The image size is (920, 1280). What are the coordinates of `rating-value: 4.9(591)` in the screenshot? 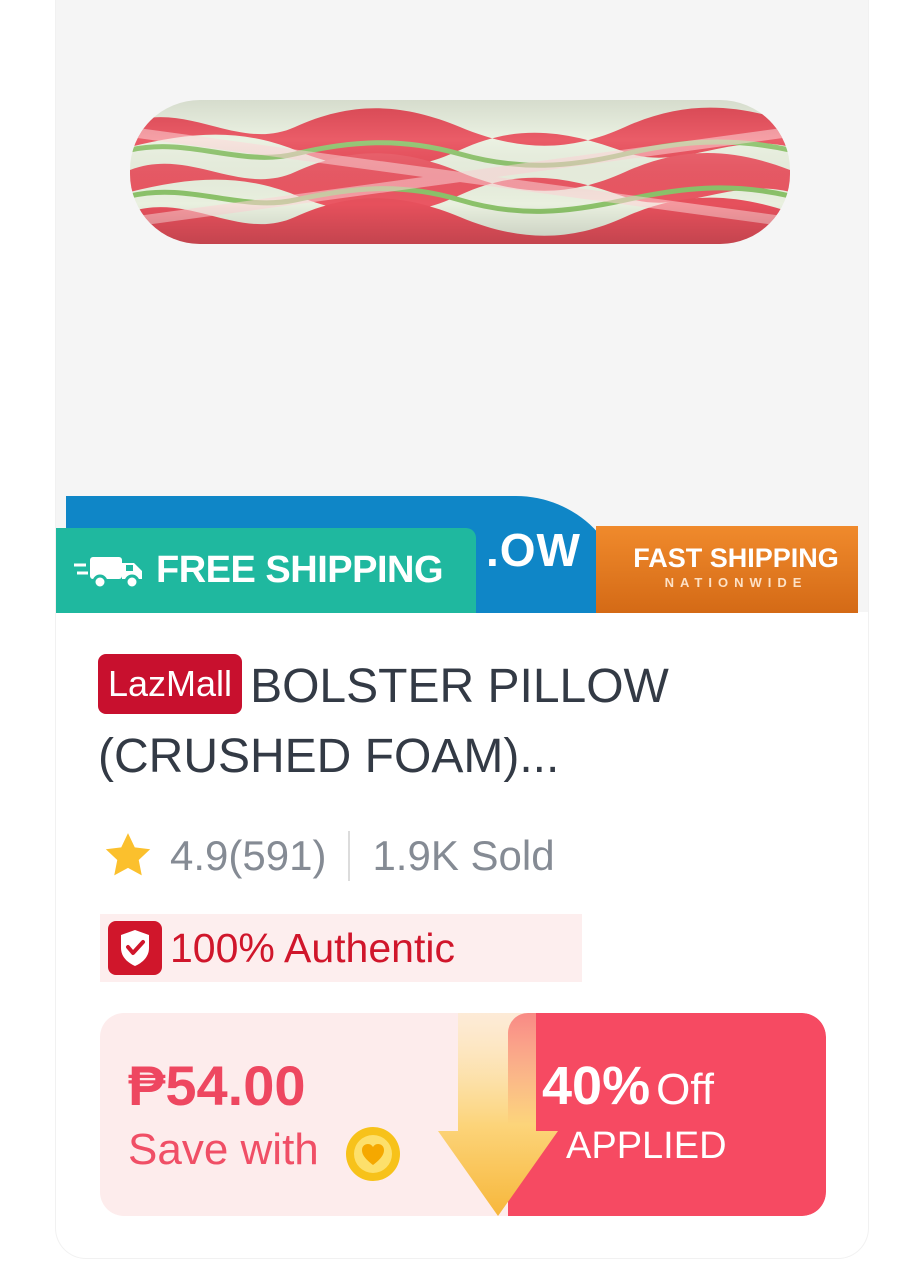 It's located at (248, 855).